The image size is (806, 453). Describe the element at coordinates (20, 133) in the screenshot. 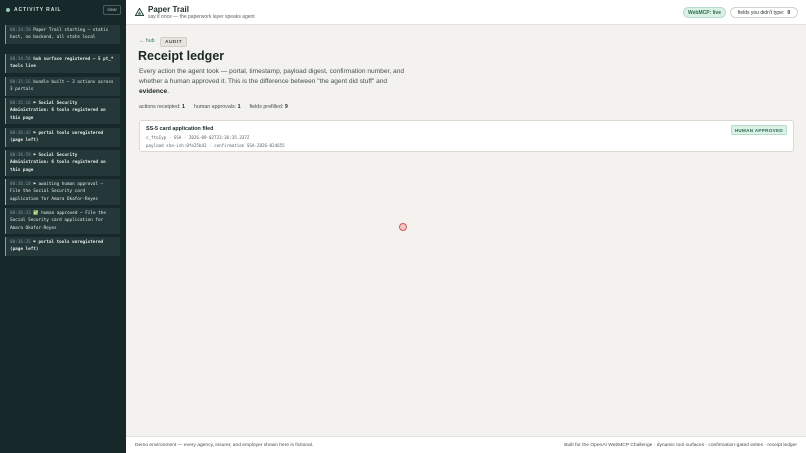

I see `log-time: 00:36:42` at that location.